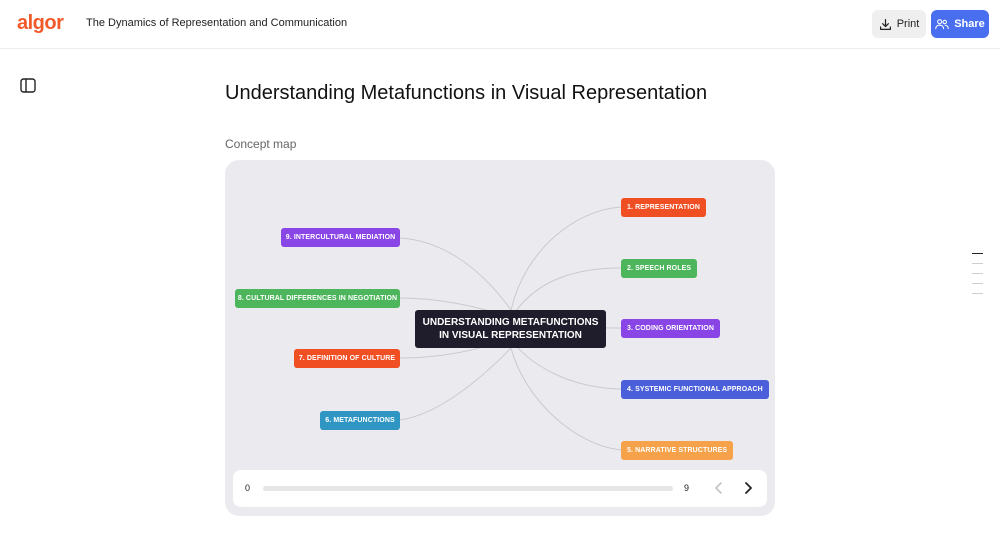 This screenshot has height=547, width=1000. I want to click on node-systemic-functional-approach: 4. SYSTEMIC FUNCTIONAL APPROACH, so click(695, 389).